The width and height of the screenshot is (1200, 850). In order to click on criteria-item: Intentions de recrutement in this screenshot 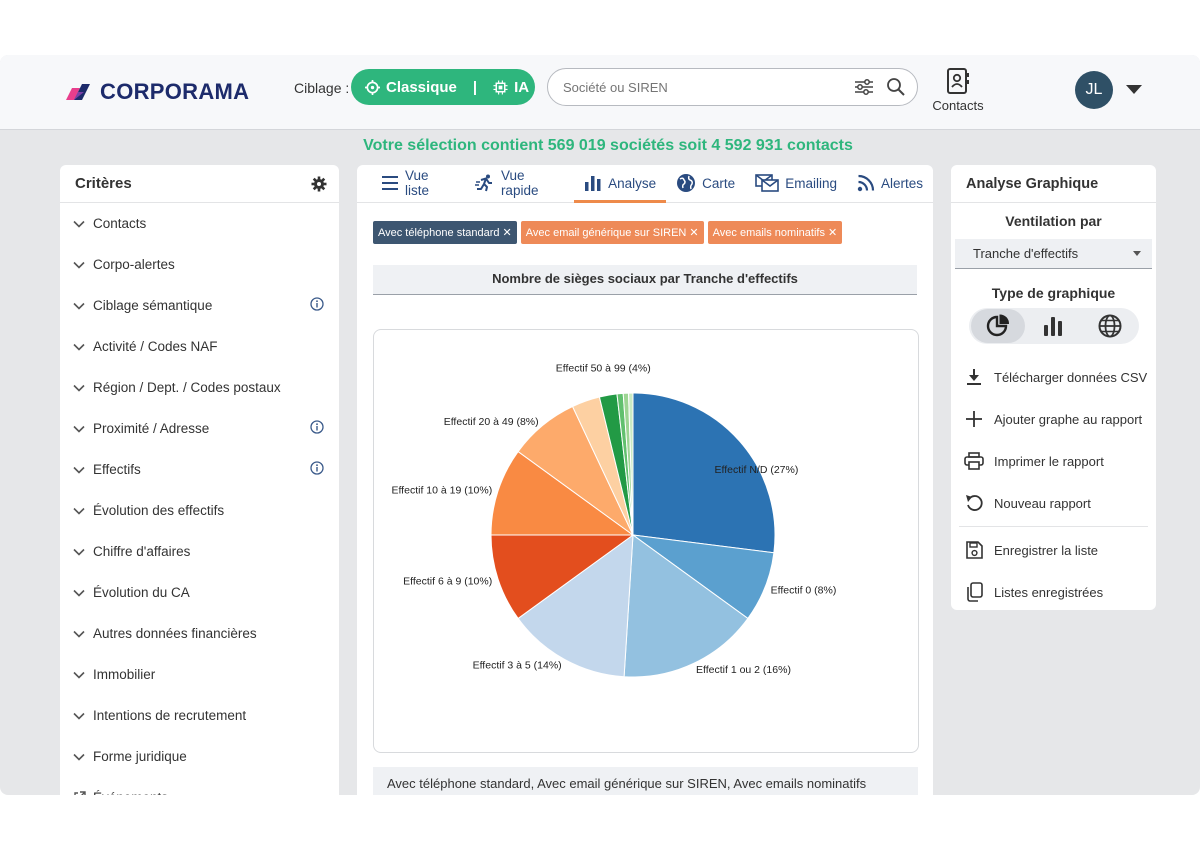, I will do `click(199, 715)`.